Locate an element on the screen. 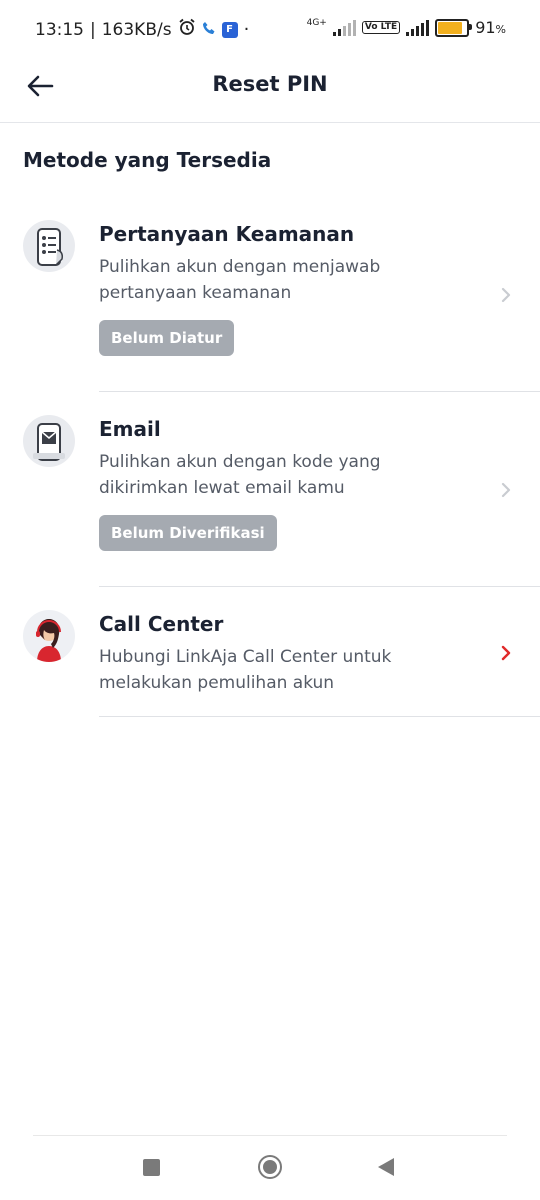 This screenshot has height=1200, width=540. method-title: Call Center is located at coordinates (161, 624).